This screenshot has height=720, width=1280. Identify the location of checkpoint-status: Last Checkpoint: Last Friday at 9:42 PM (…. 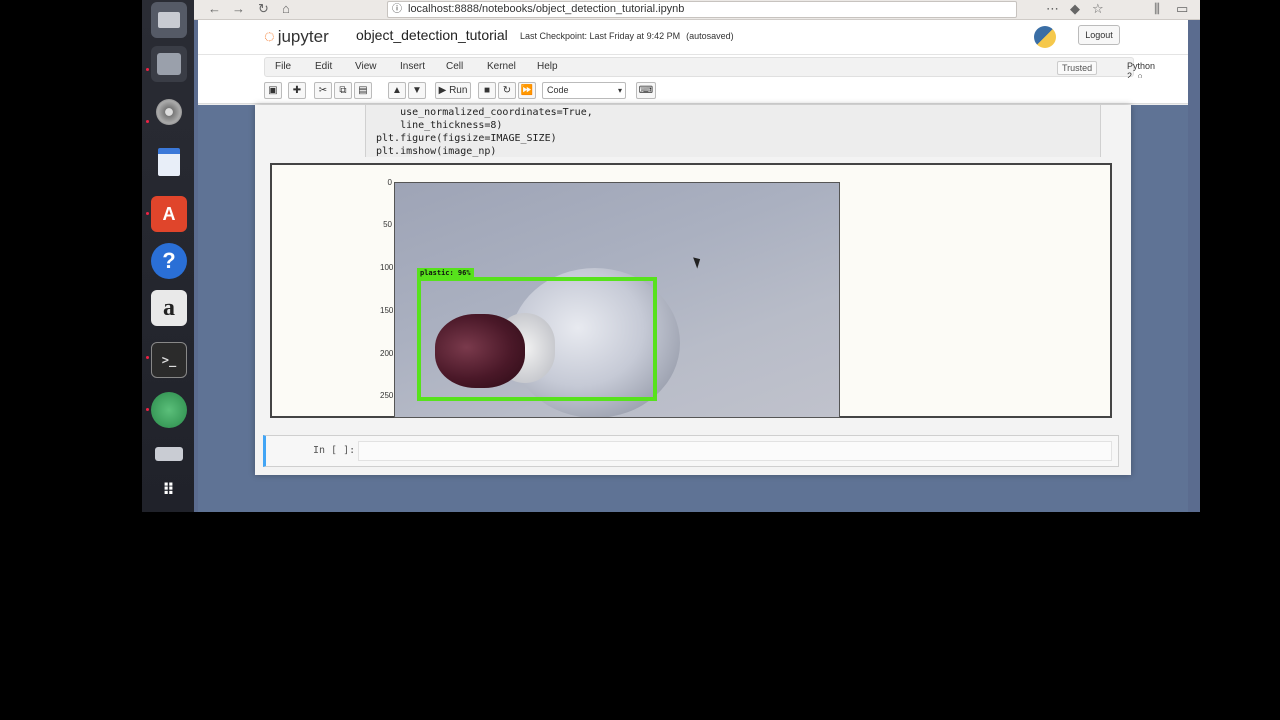
(627, 36).